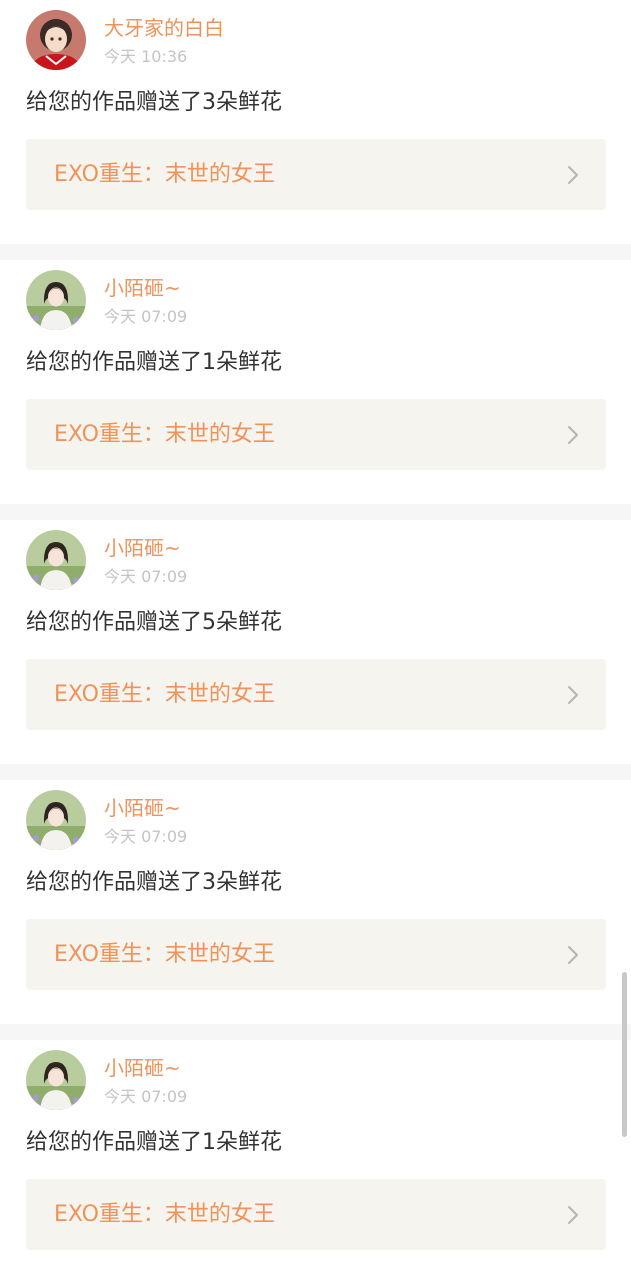 The width and height of the screenshot is (631, 1280). I want to click on gift-message: 给您的作品赠送了5朵鲜花, so click(154, 622).